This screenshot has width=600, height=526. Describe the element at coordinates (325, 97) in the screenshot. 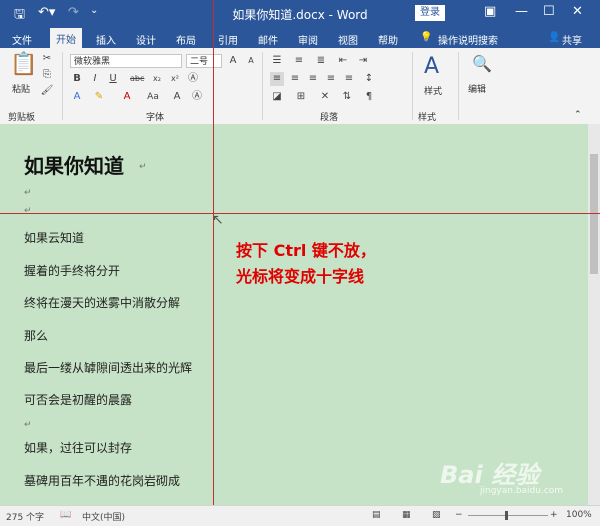

I see `chinese-layout-icon: ✕` at that location.